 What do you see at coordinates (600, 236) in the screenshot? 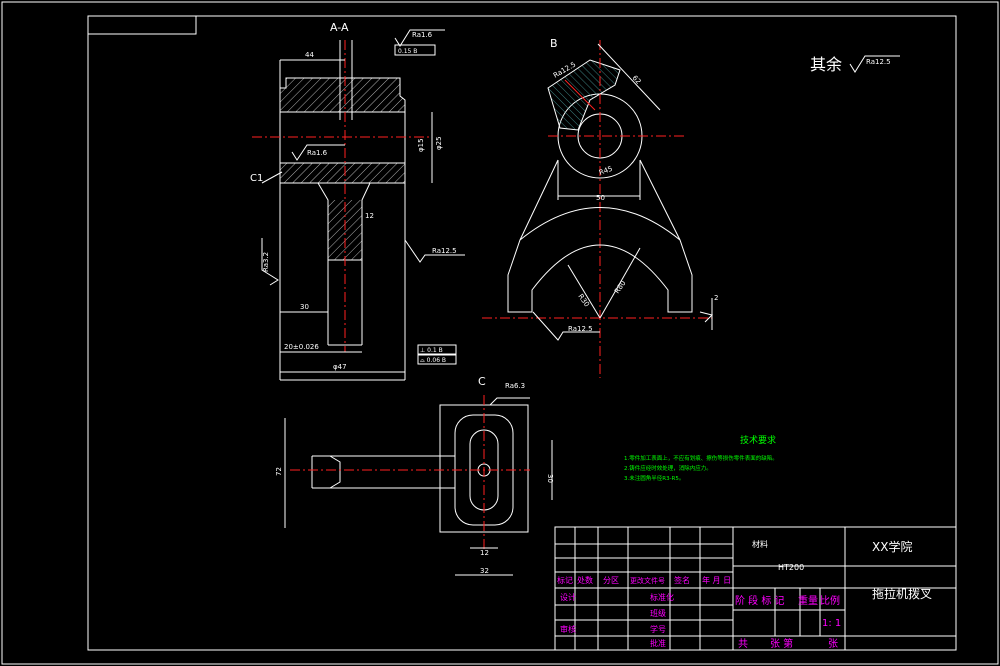
I see `fork-arms` at bounding box center [600, 236].